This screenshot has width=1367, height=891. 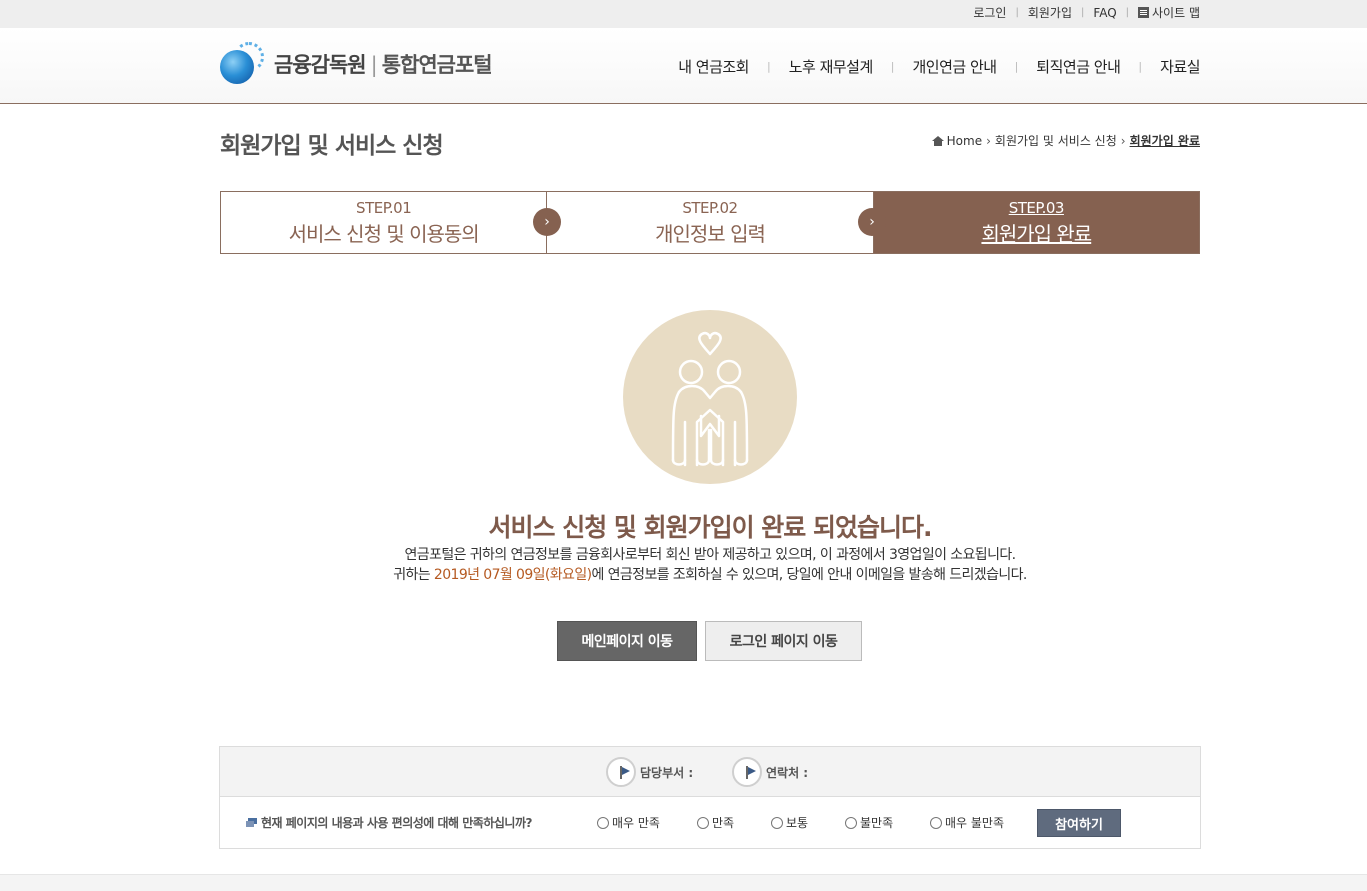 What do you see at coordinates (1056, 140) in the screenshot?
I see `breadcrumb-section: 회원가입 및 서비스 신청` at bounding box center [1056, 140].